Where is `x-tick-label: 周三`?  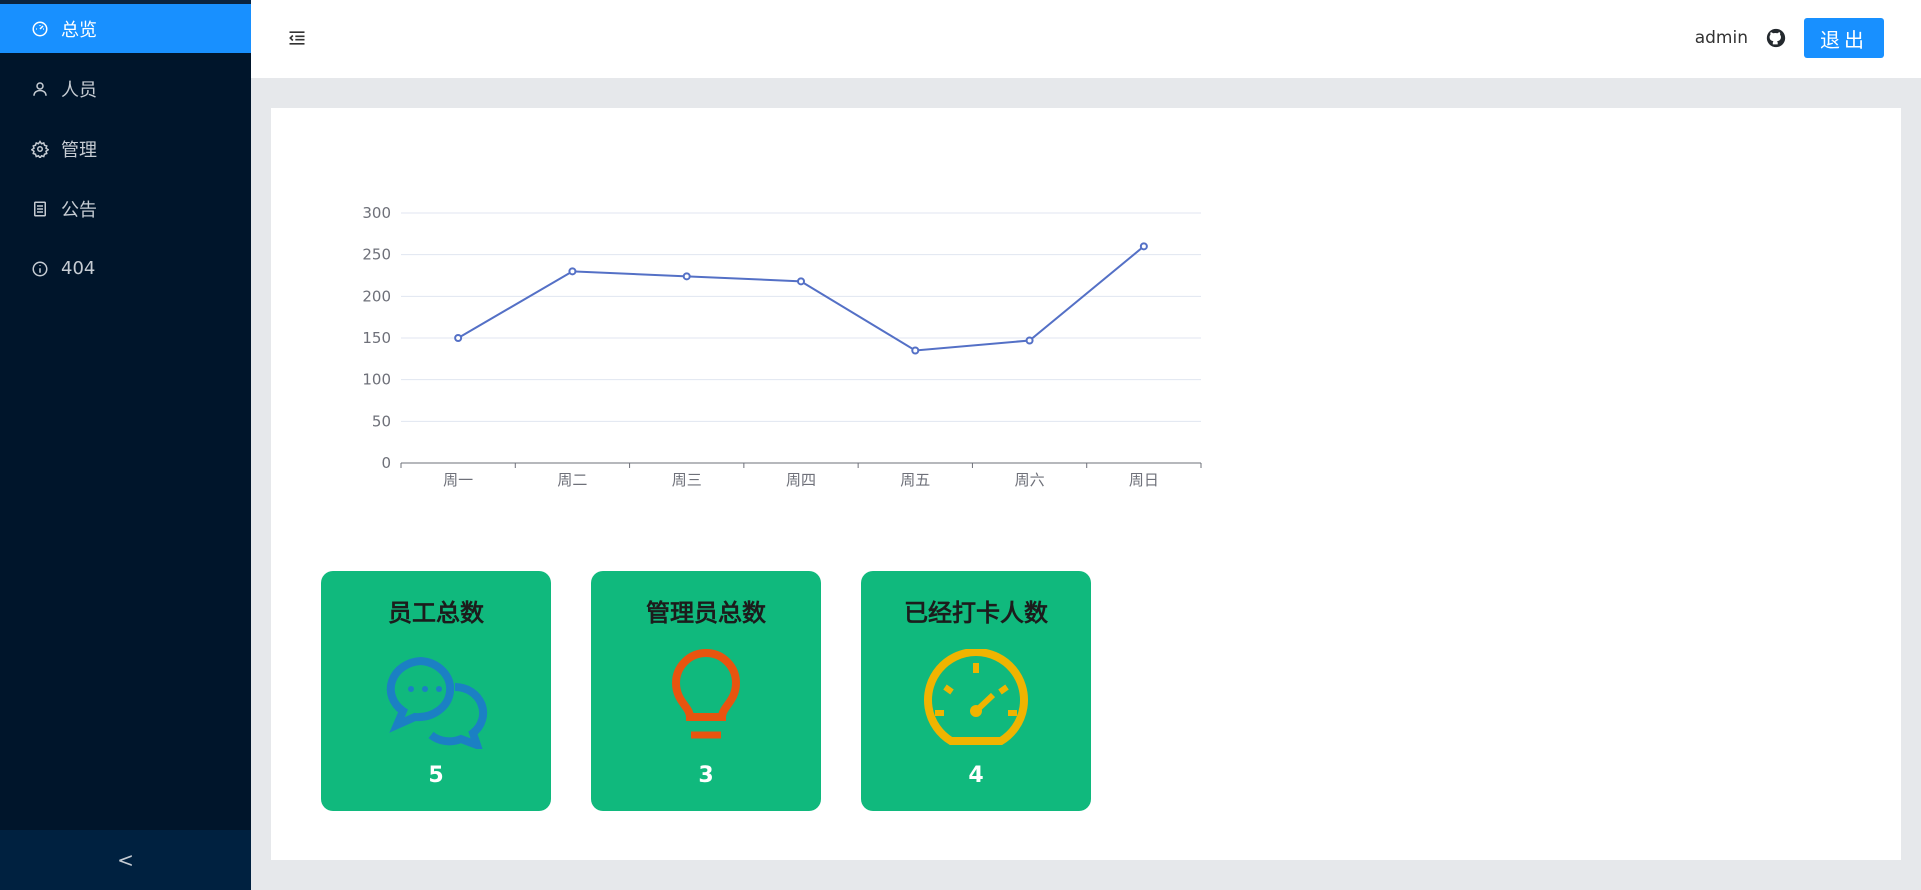 x-tick-label: 周三 is located at coordinates (687, 480).